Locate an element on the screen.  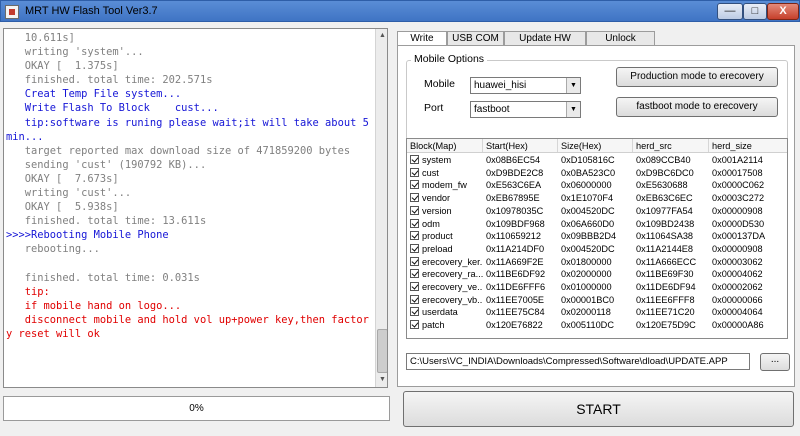
maximize-button: □ is located at coordinates (755, 11).